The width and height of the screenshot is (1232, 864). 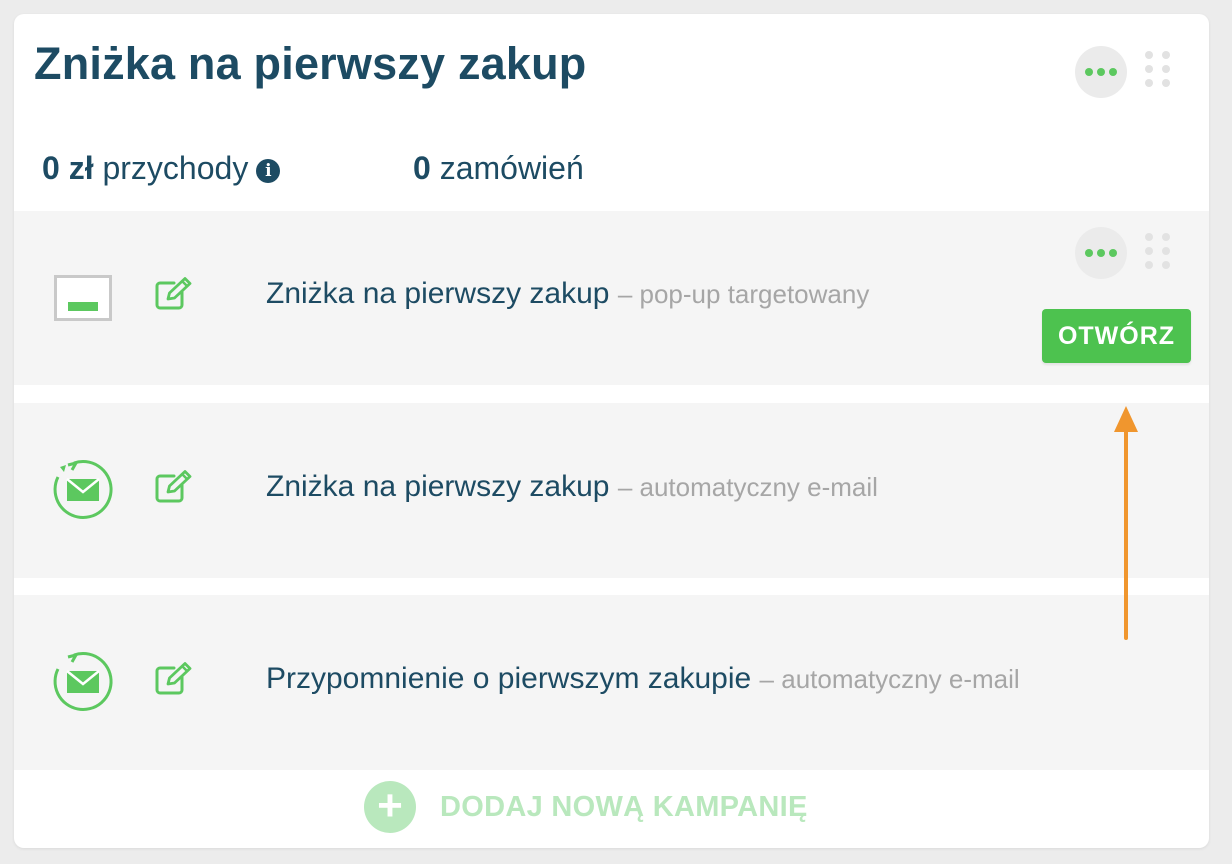 What do you see at coordinates (1159, 71) in the screenshot?
I see `campaign-drag-handle-icon` at bounding box center [1159, 71].